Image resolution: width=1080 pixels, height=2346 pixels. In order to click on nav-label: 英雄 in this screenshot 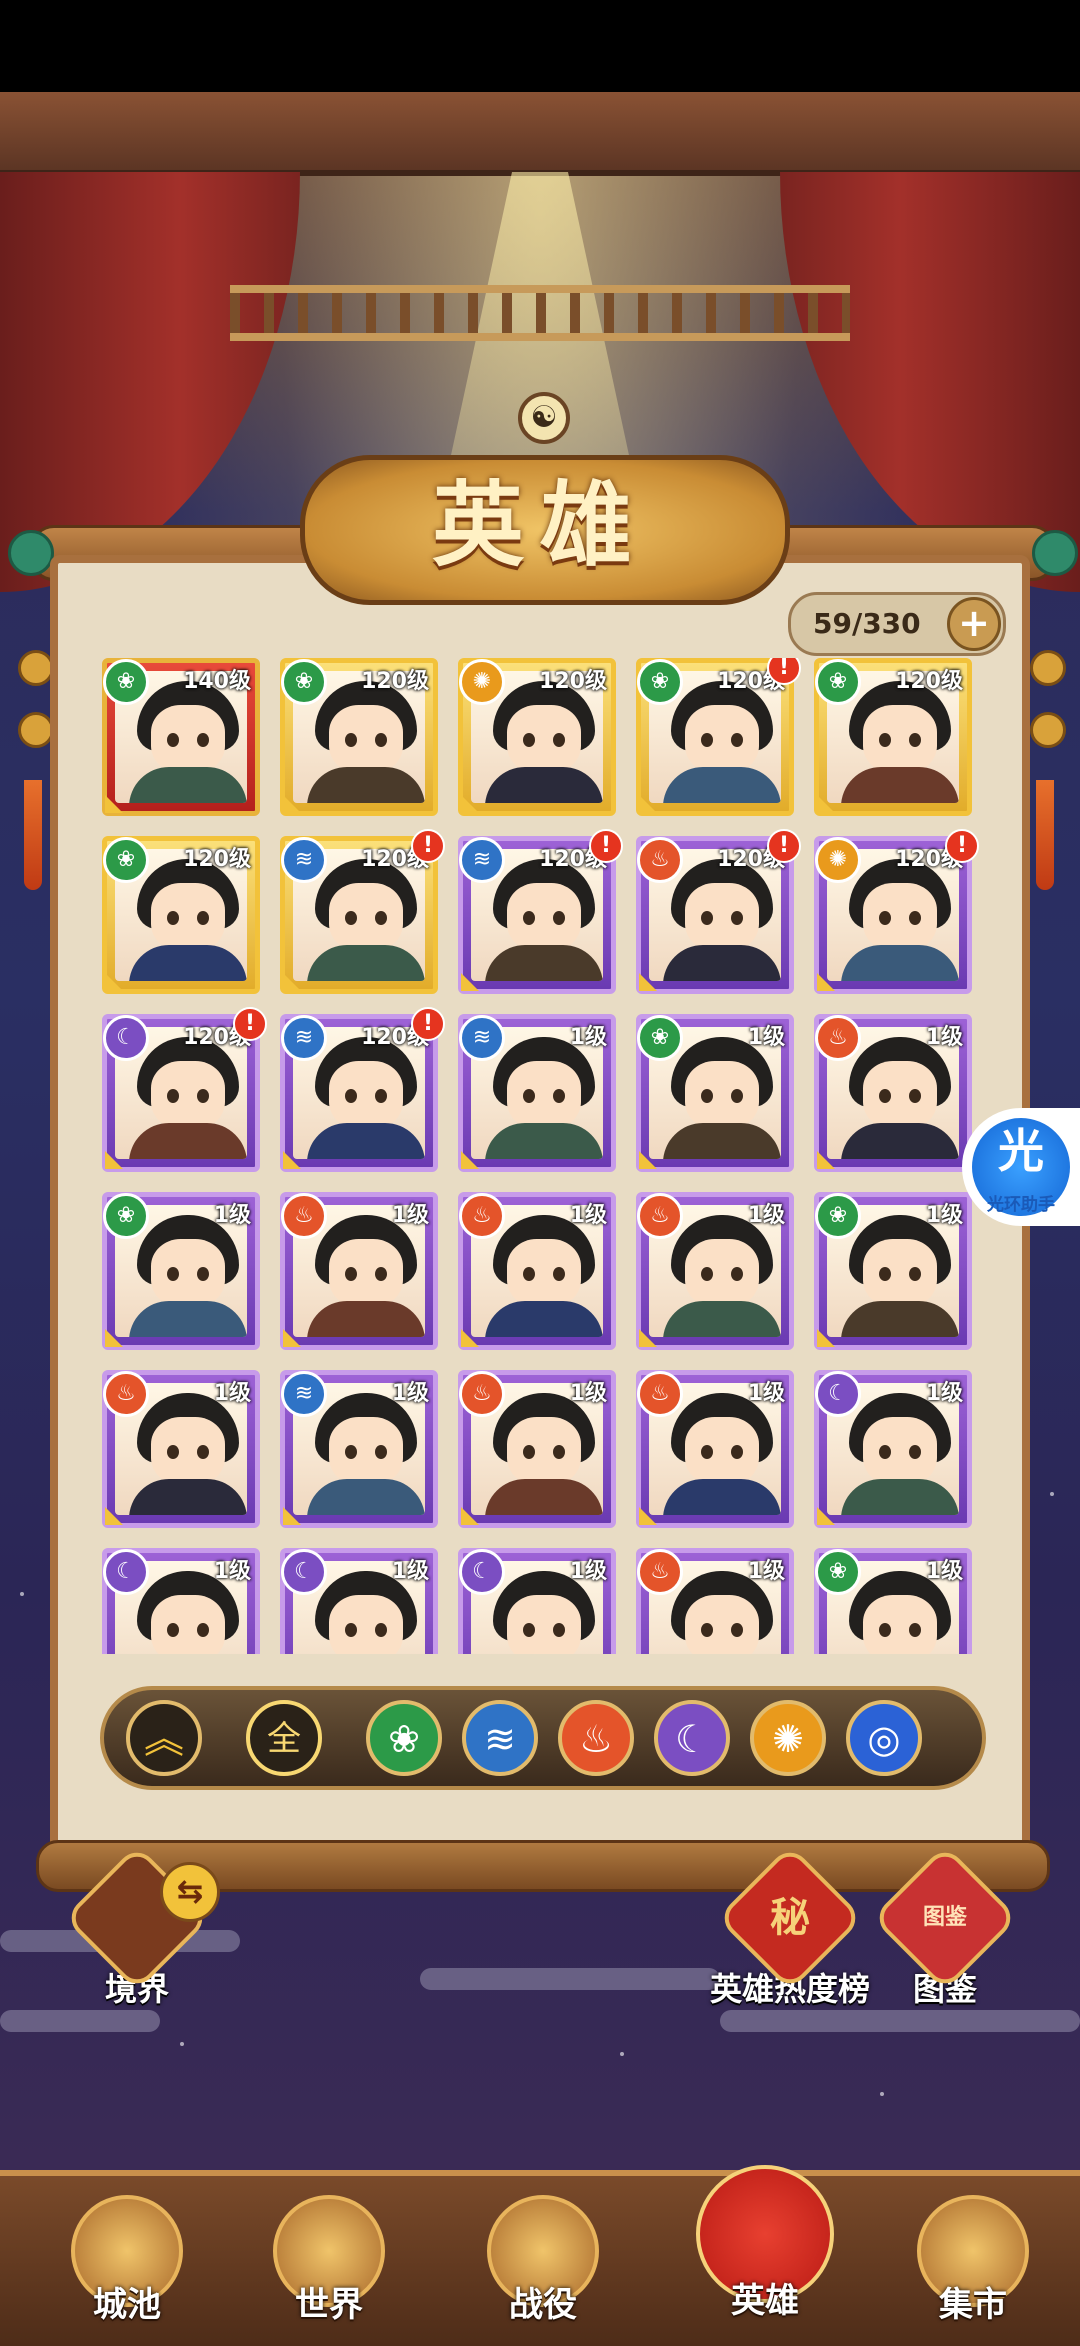, I will do `click(765, 2301)`.